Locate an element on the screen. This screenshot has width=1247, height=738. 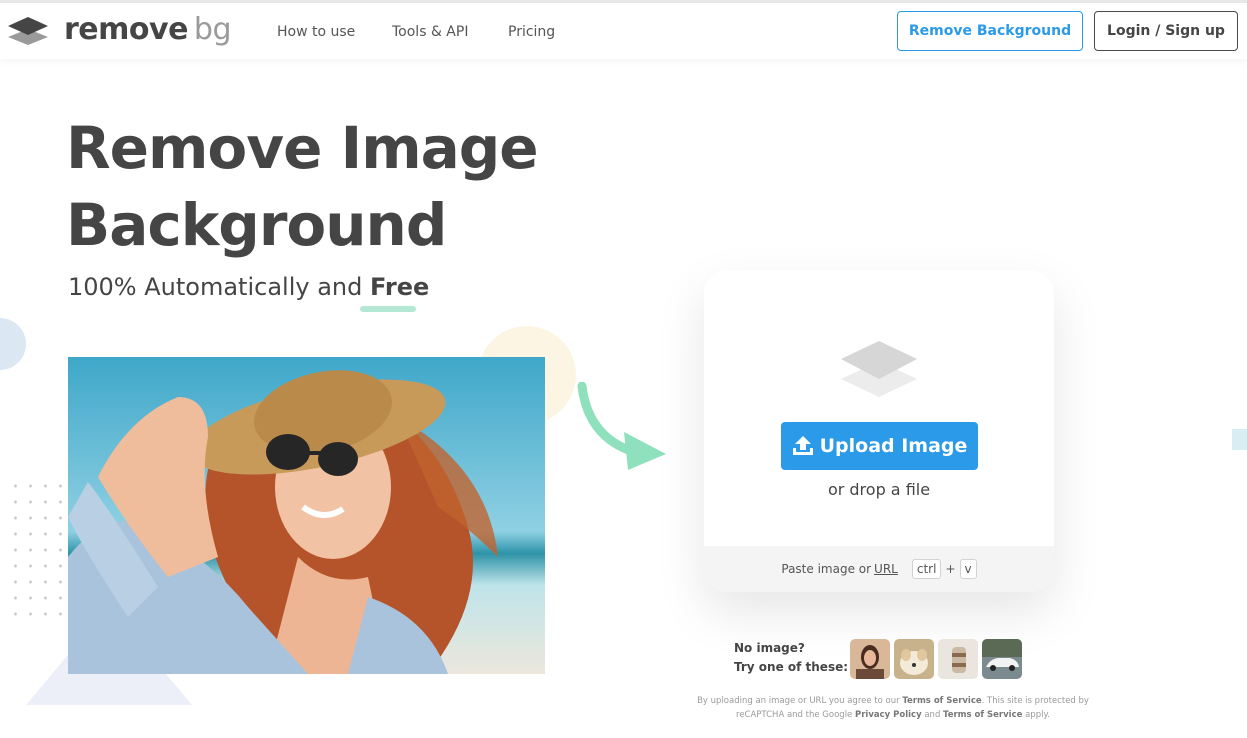
logo-link: remove bg is located at coordinates (121, 32).